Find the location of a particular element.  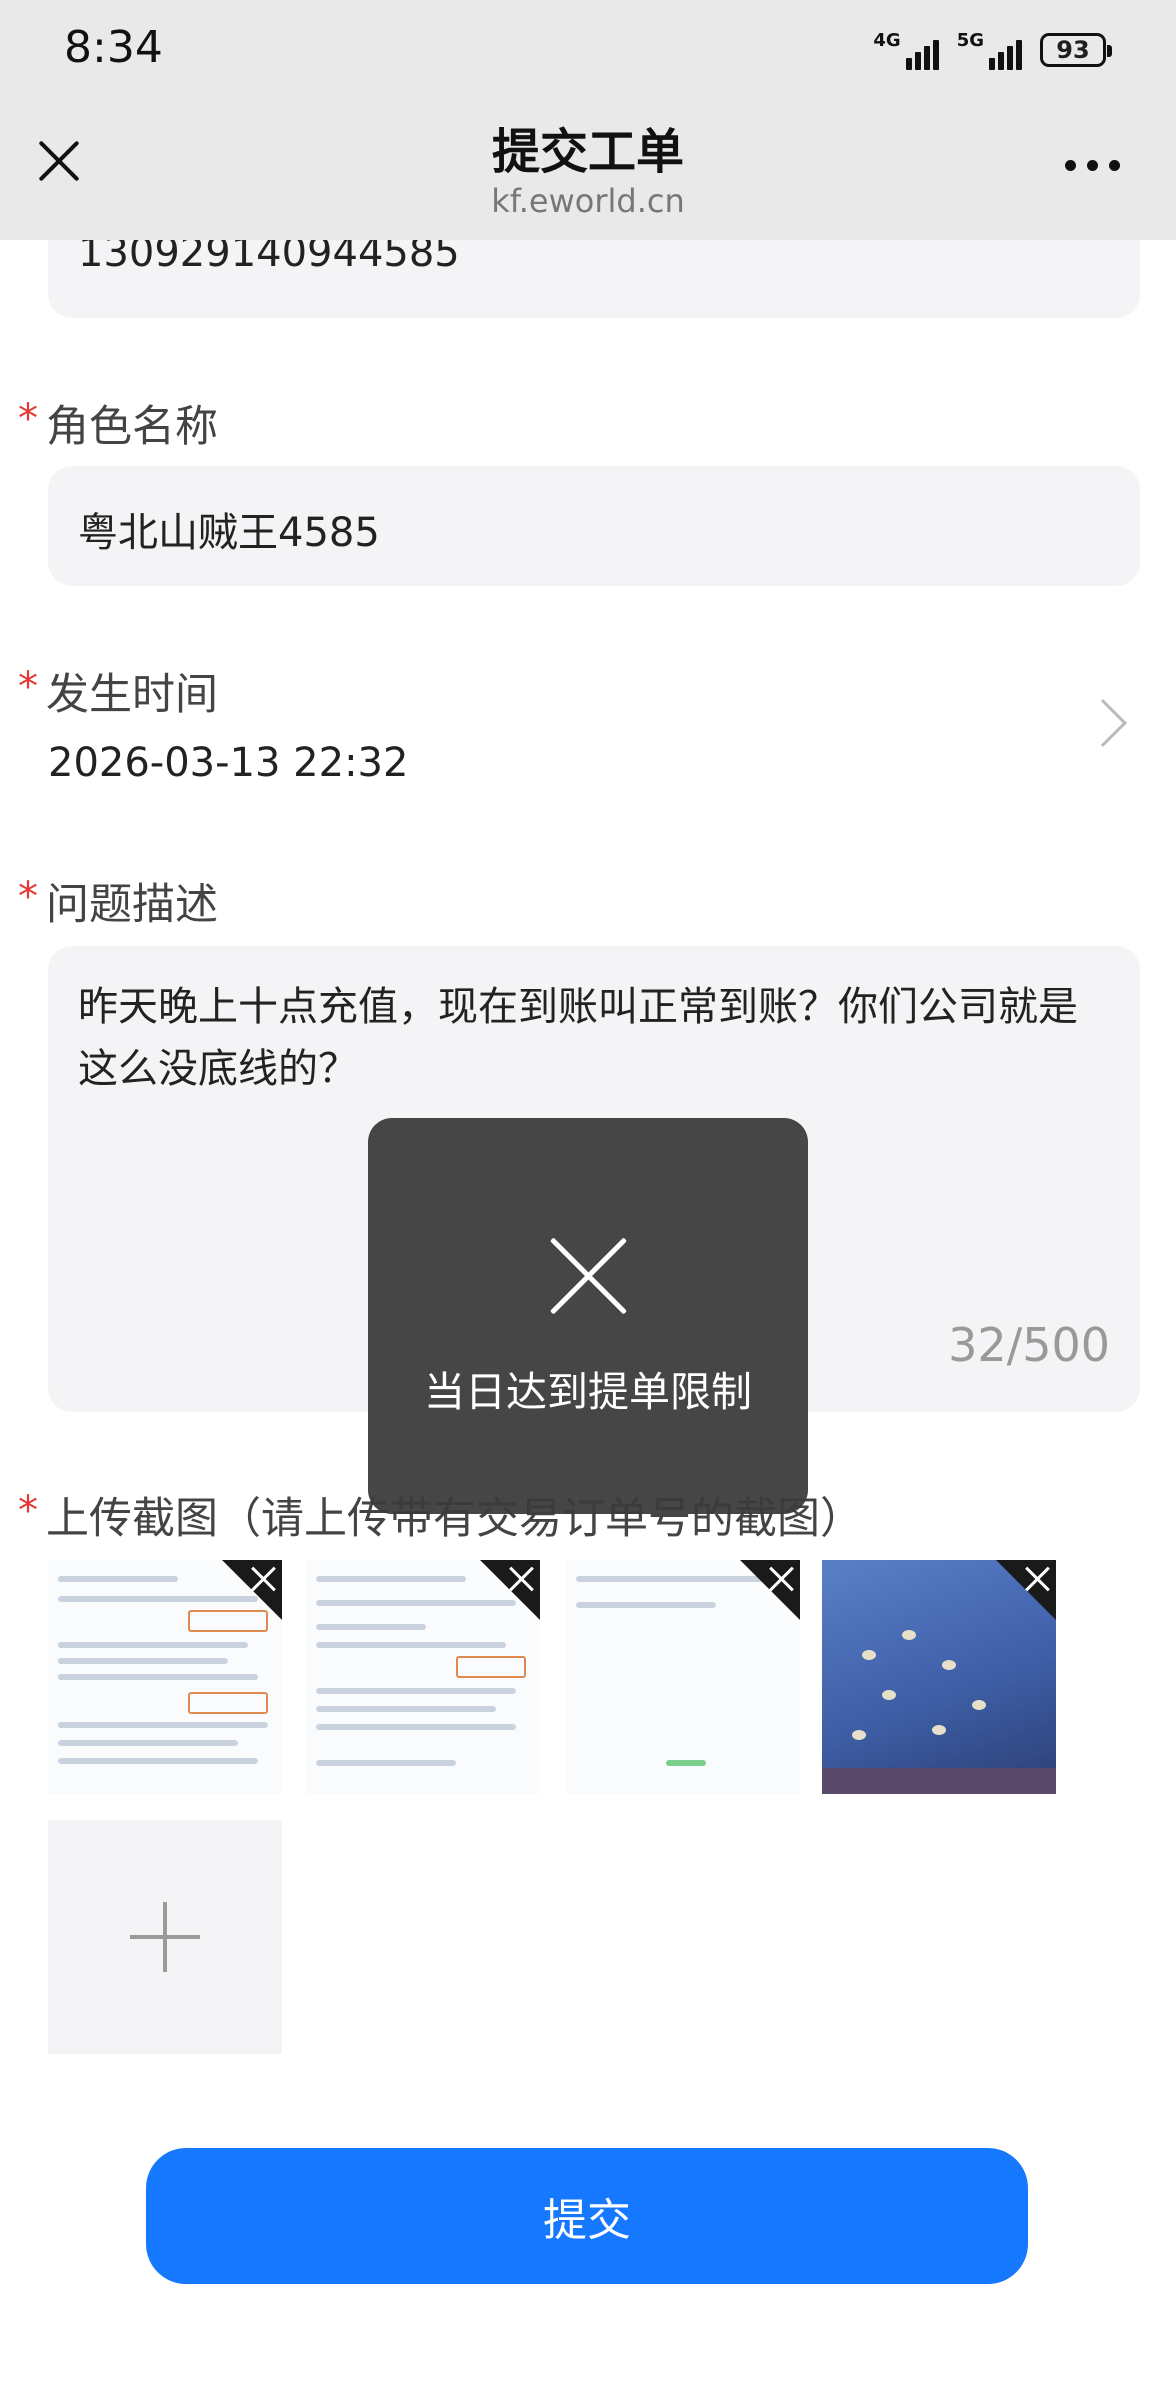

battery-icon: 93 is located at coordinates (1076, 50).